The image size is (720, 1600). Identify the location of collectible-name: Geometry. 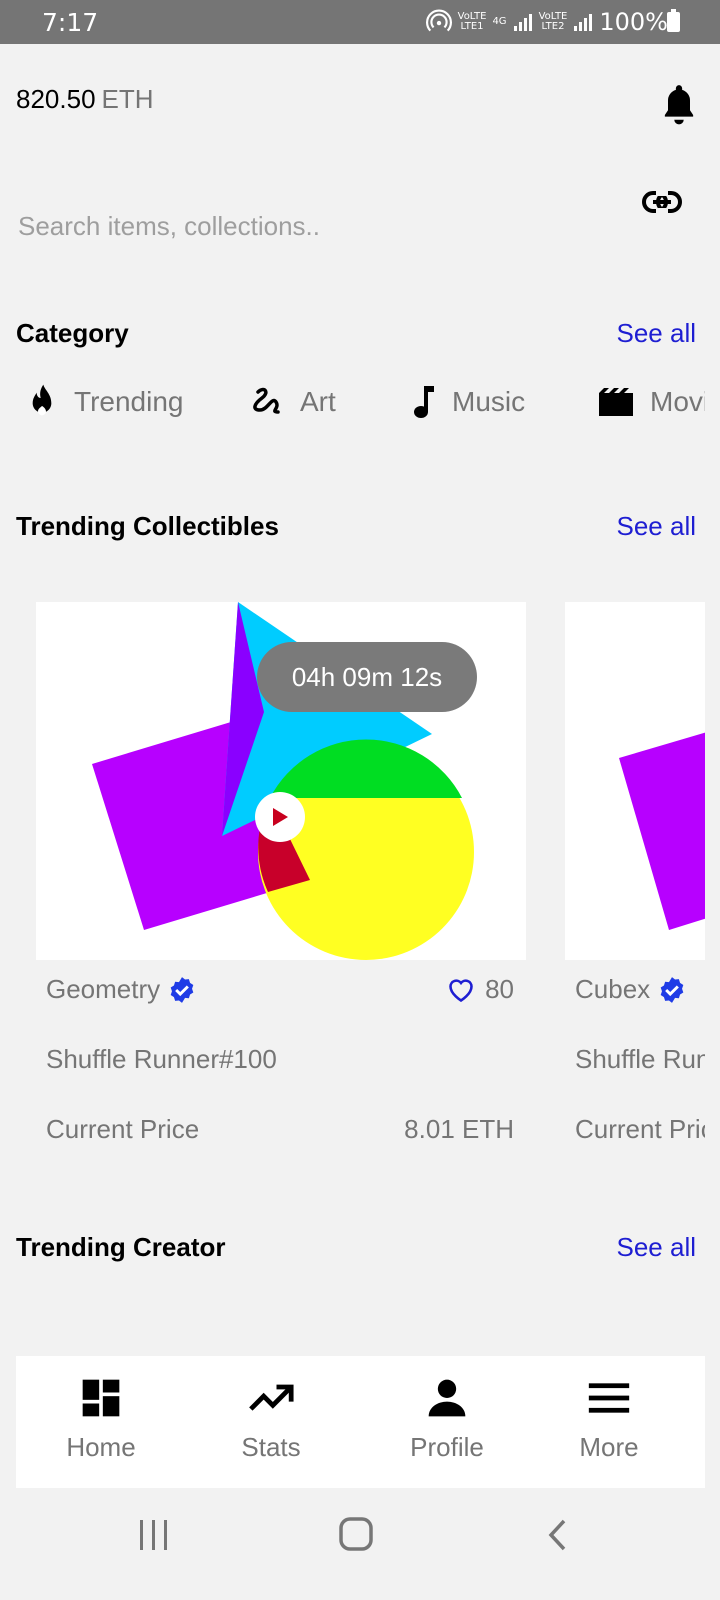
(121, 989).